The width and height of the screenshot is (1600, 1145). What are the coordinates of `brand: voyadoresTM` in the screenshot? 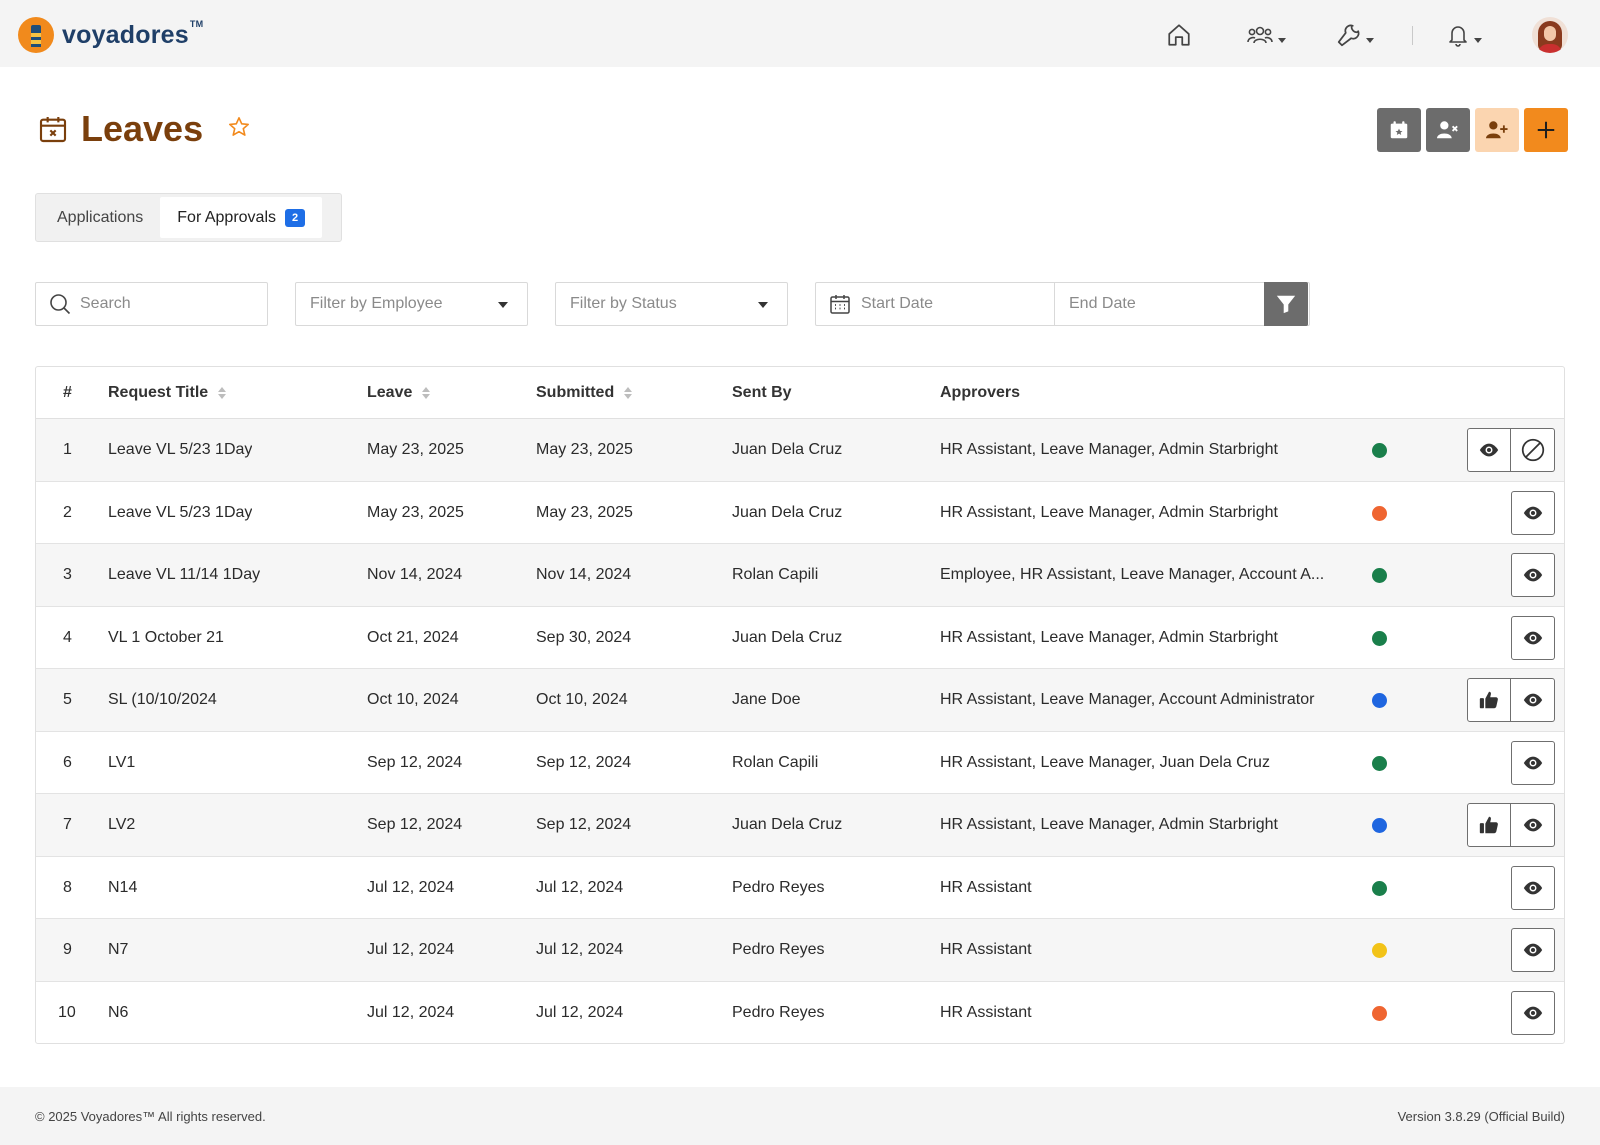 It's located at (110, 35).